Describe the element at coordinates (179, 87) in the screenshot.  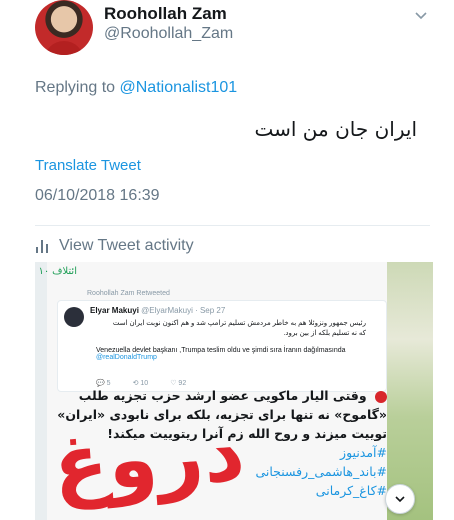
I see `replying-mention-link: @Nationalist101` at that location.